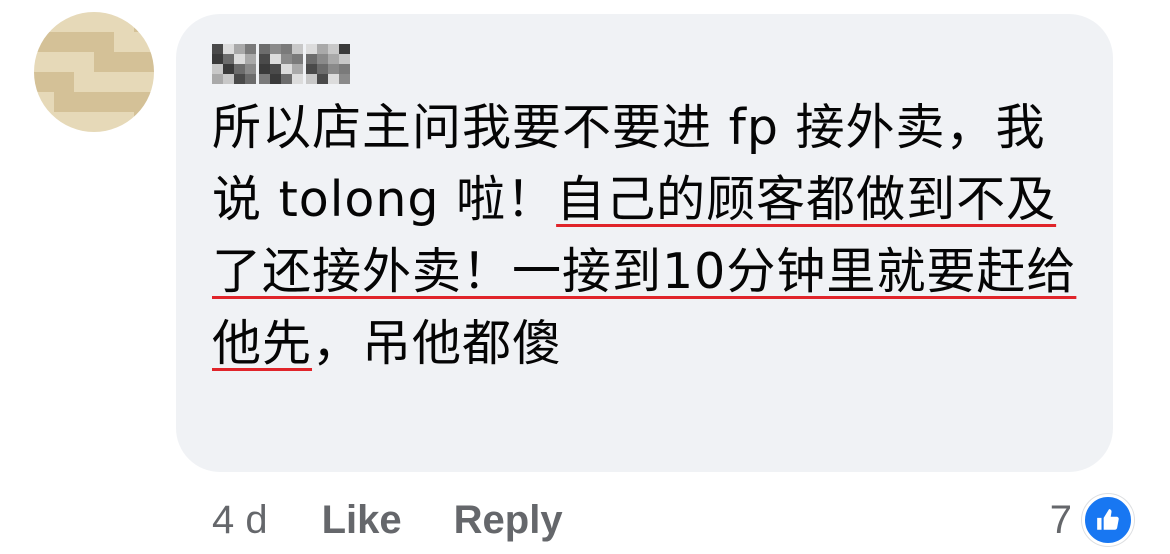  What do you see at coordinates (94, 72) in the screenshot?
I see `avatar` at bounding box center [94, 72].